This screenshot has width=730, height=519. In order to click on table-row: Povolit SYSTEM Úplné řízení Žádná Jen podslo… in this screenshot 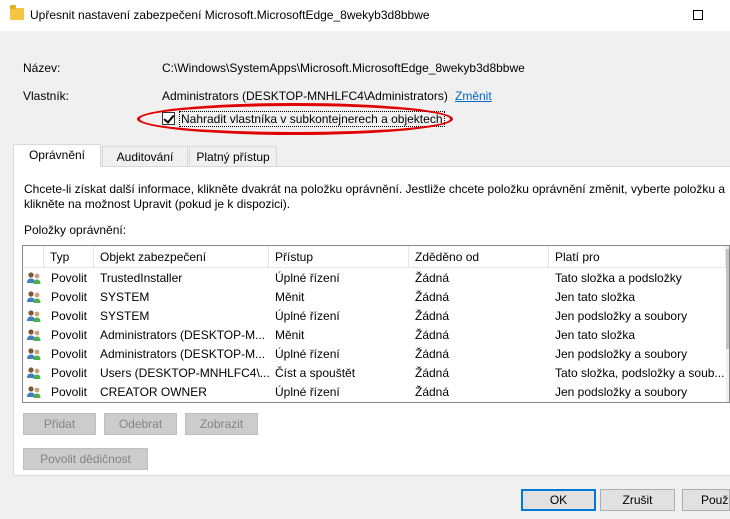, I will do `click(376, 316)`.